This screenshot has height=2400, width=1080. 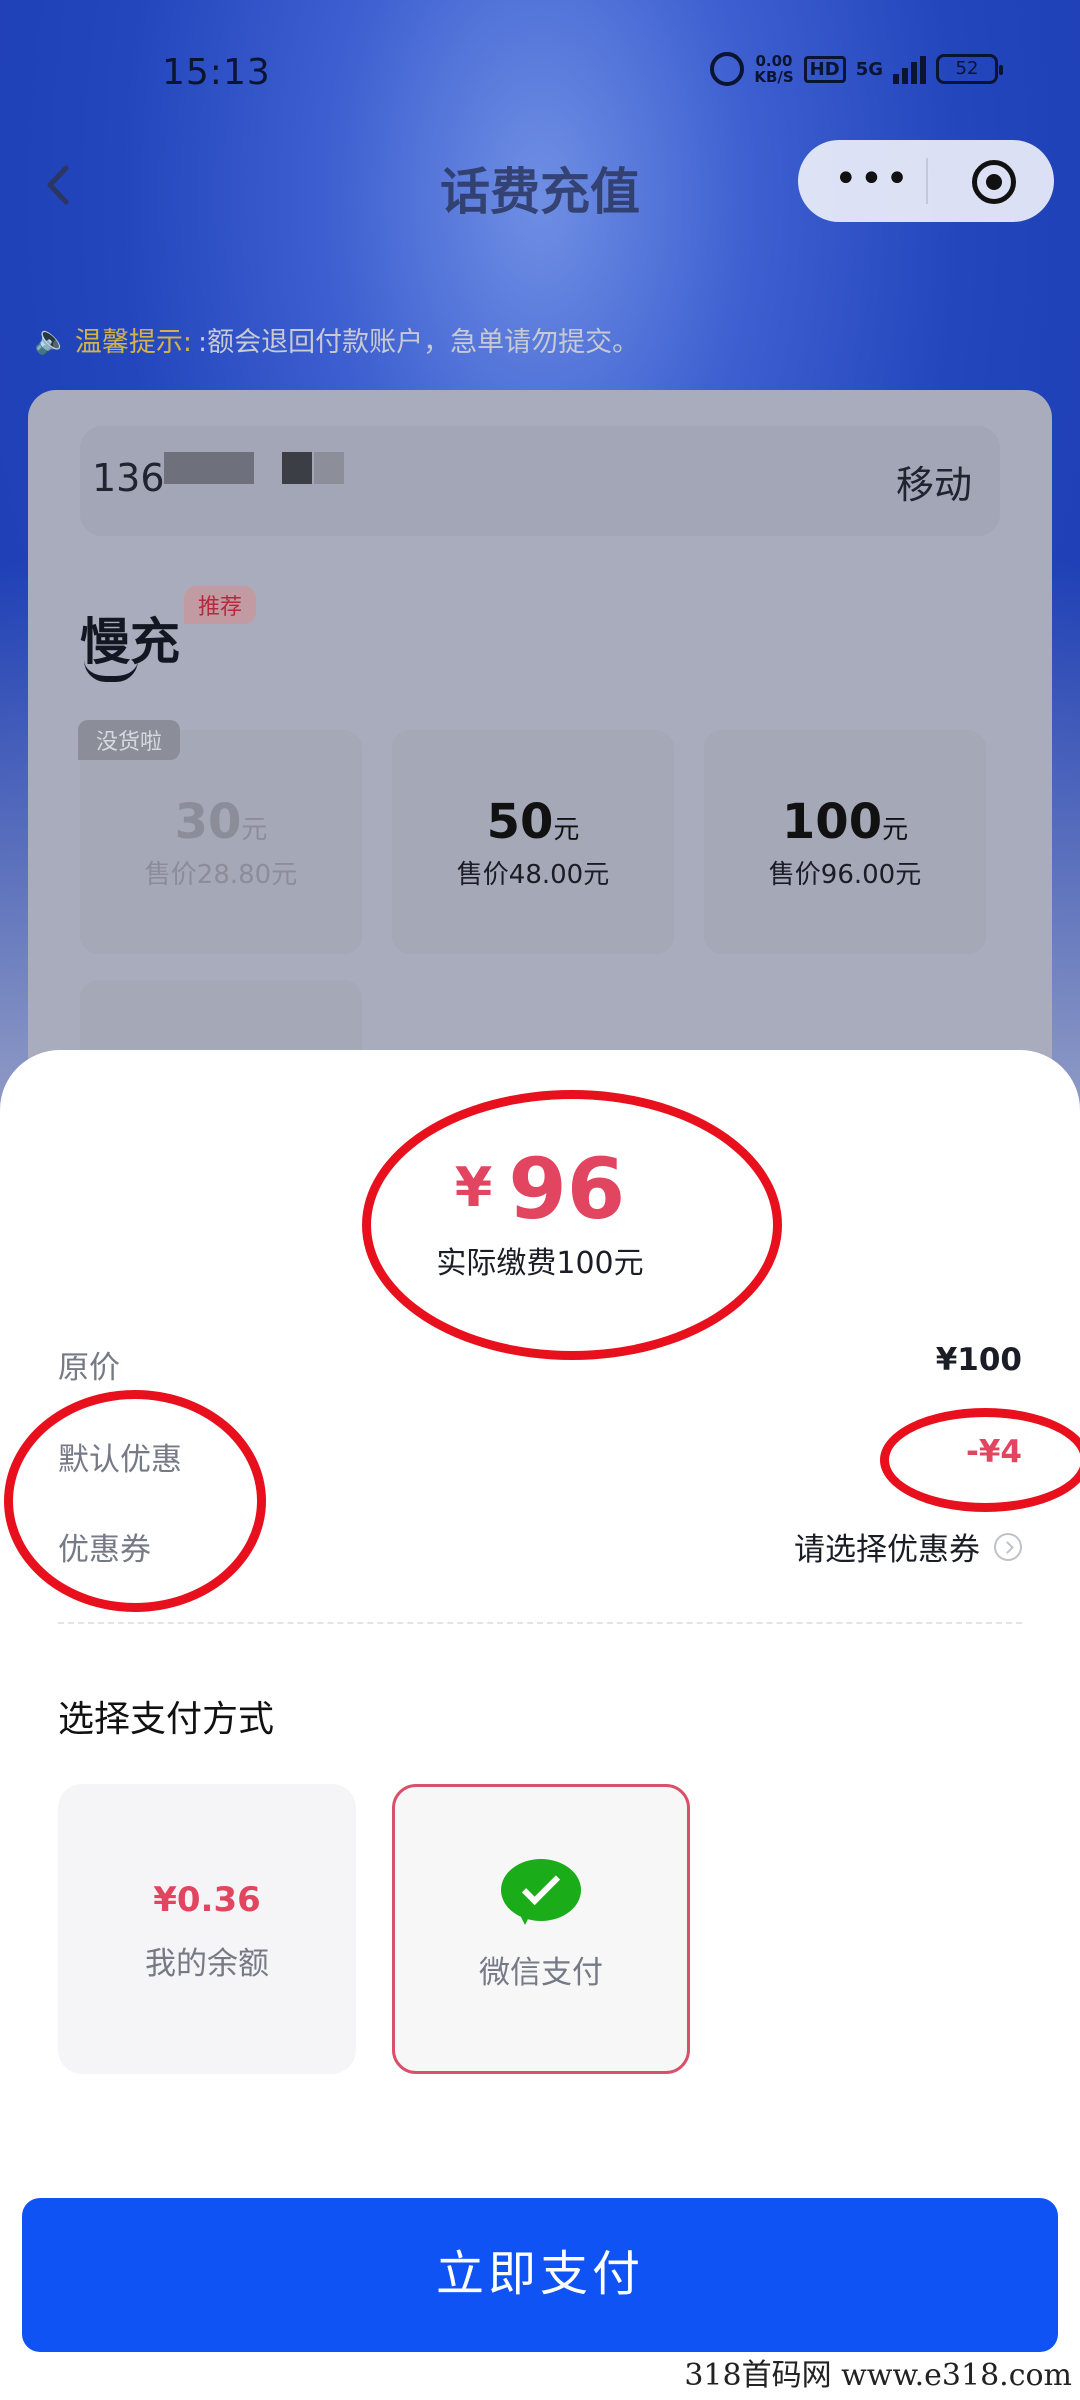 What do you see at coordinates (845, 875) in the screenshot?
I see `option-price: 售价96.00元` at bounding box center [845, 875].